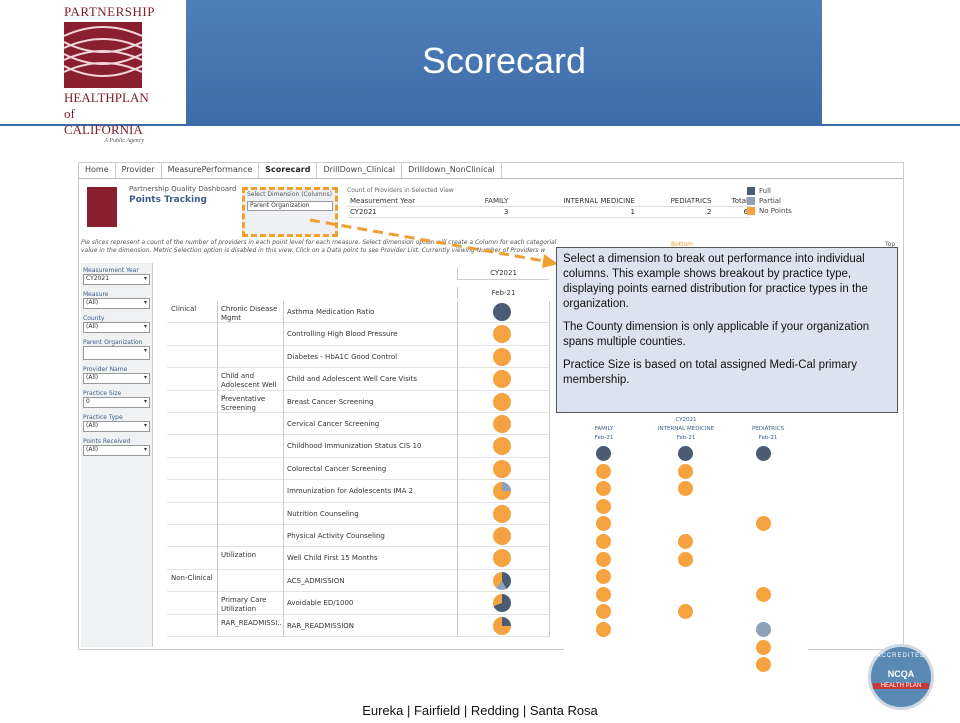 The height and width of the screenshot is (723, 960). I want to click on table-row: Controlling High Blood Pressure, so click(358, 334).